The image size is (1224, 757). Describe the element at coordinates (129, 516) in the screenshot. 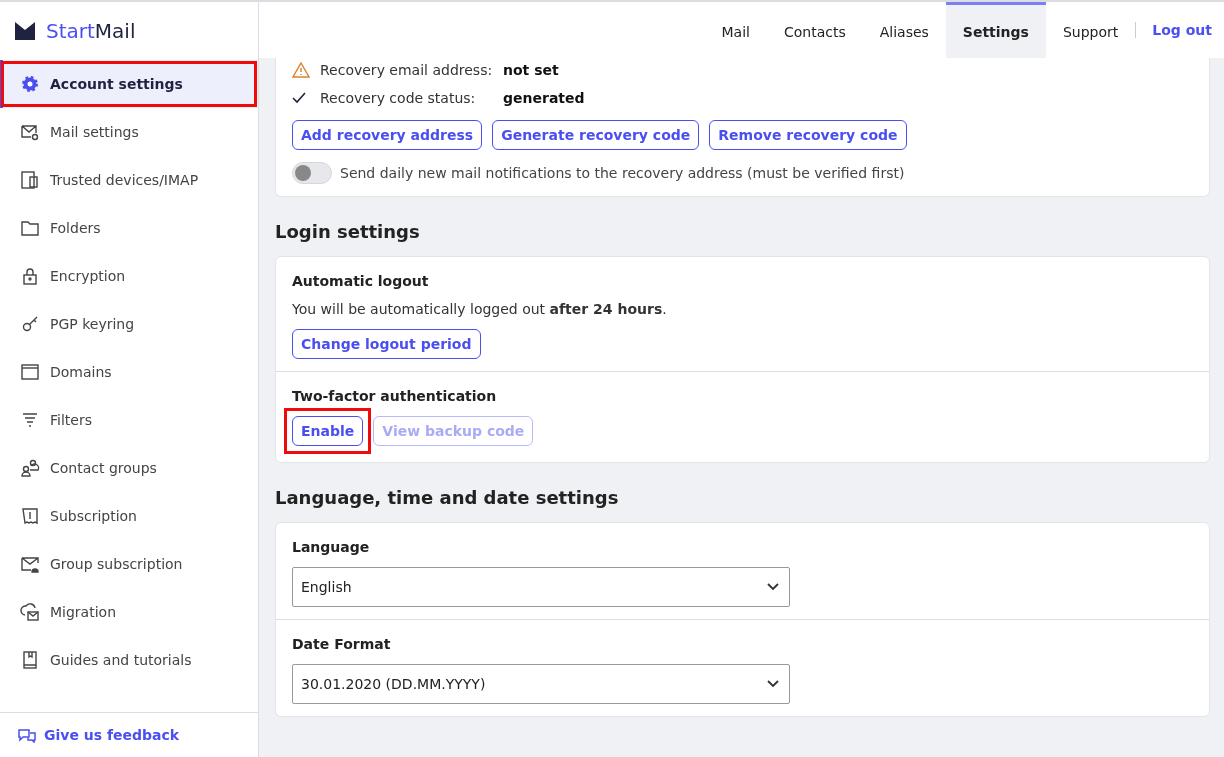

I see `sidebar-item: Subscription` at that location.